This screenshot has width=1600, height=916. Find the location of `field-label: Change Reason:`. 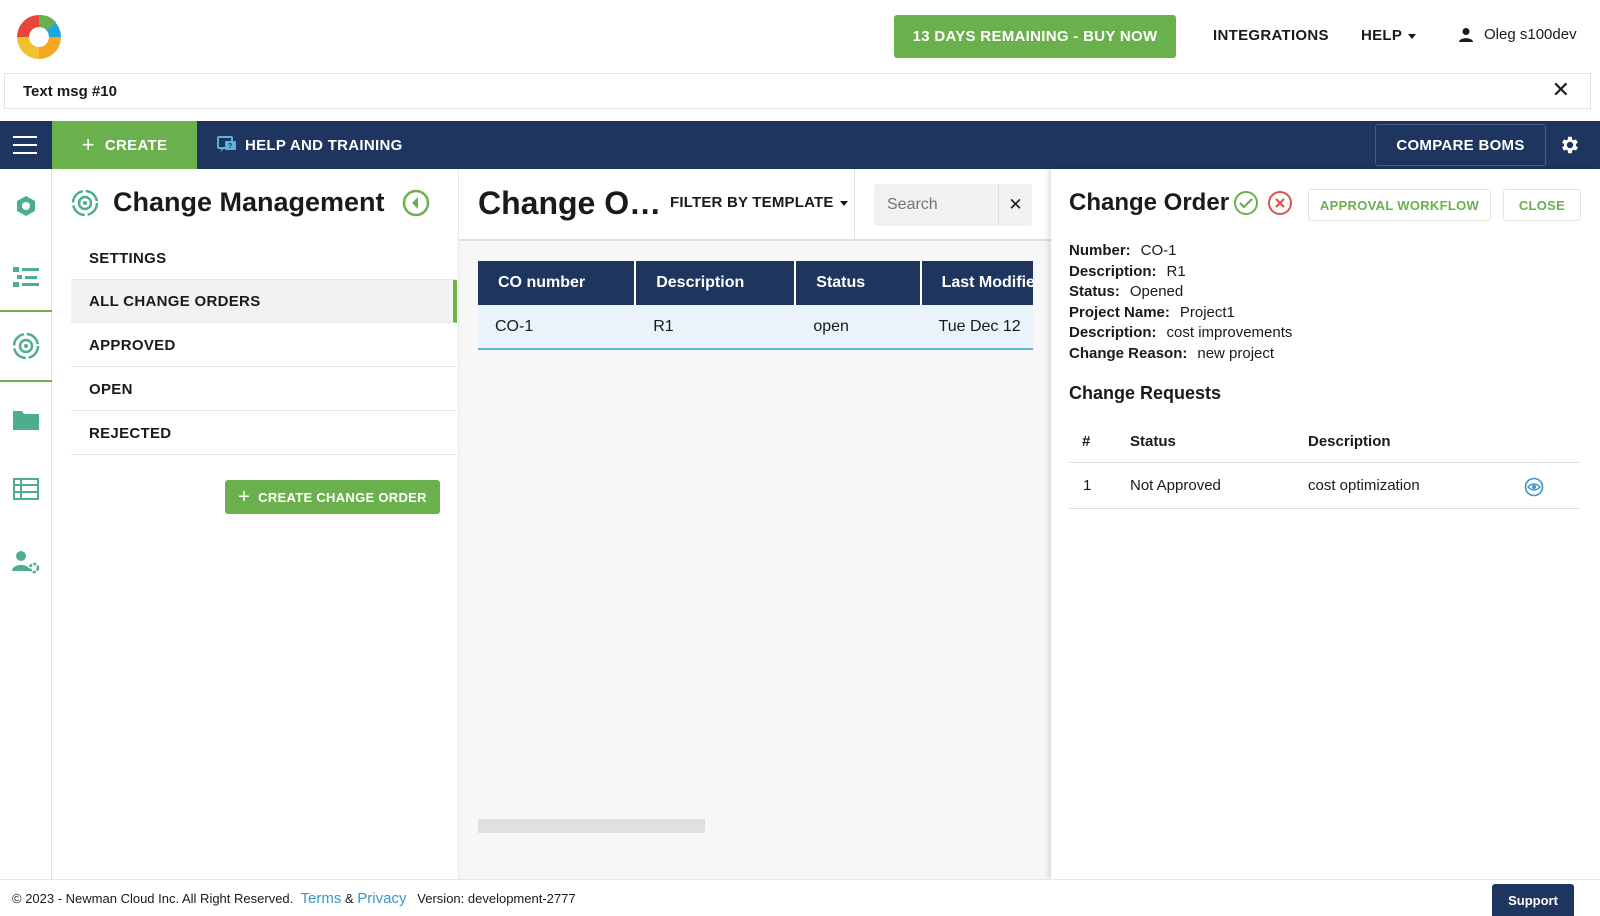

field-label: Change Reason: is located at coordinates (1128, 353).